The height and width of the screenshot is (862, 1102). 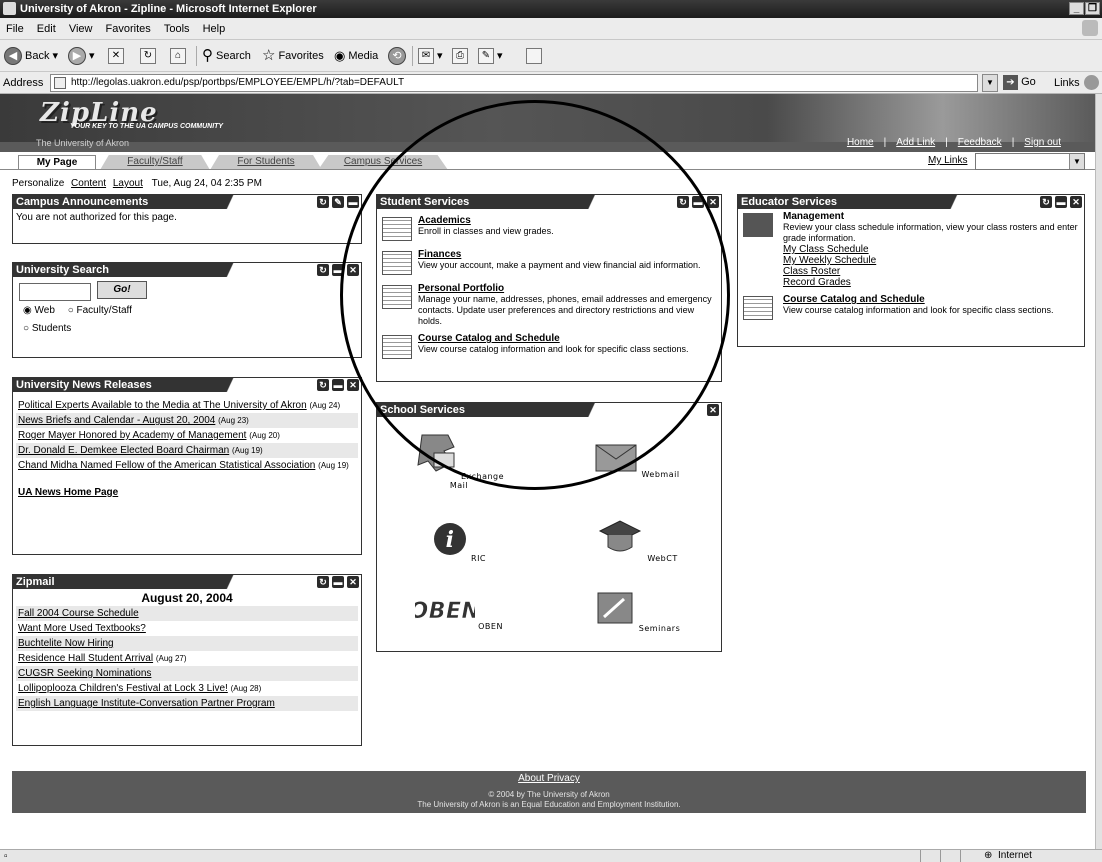 I want to click on page-icon, so click(x=60, y=83).